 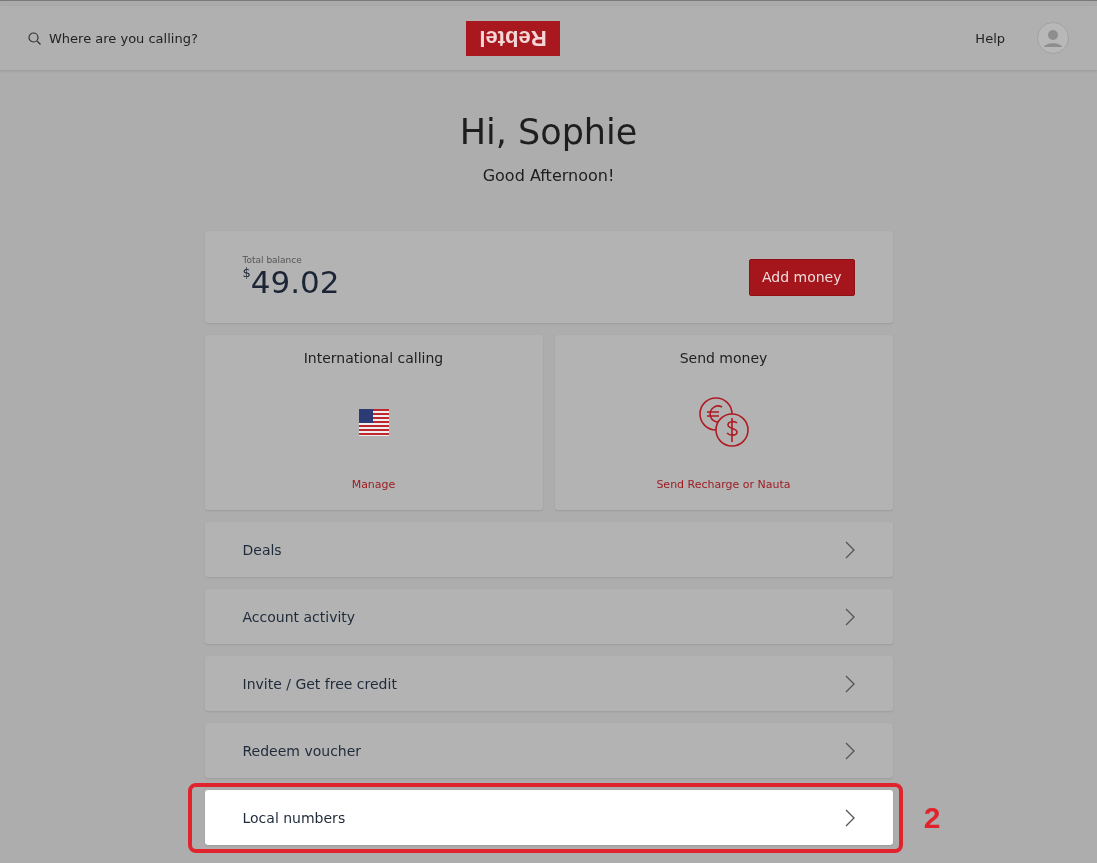 I want to click on greeting-subtitle: Good Afternoon!, so click(x=548, y=175).